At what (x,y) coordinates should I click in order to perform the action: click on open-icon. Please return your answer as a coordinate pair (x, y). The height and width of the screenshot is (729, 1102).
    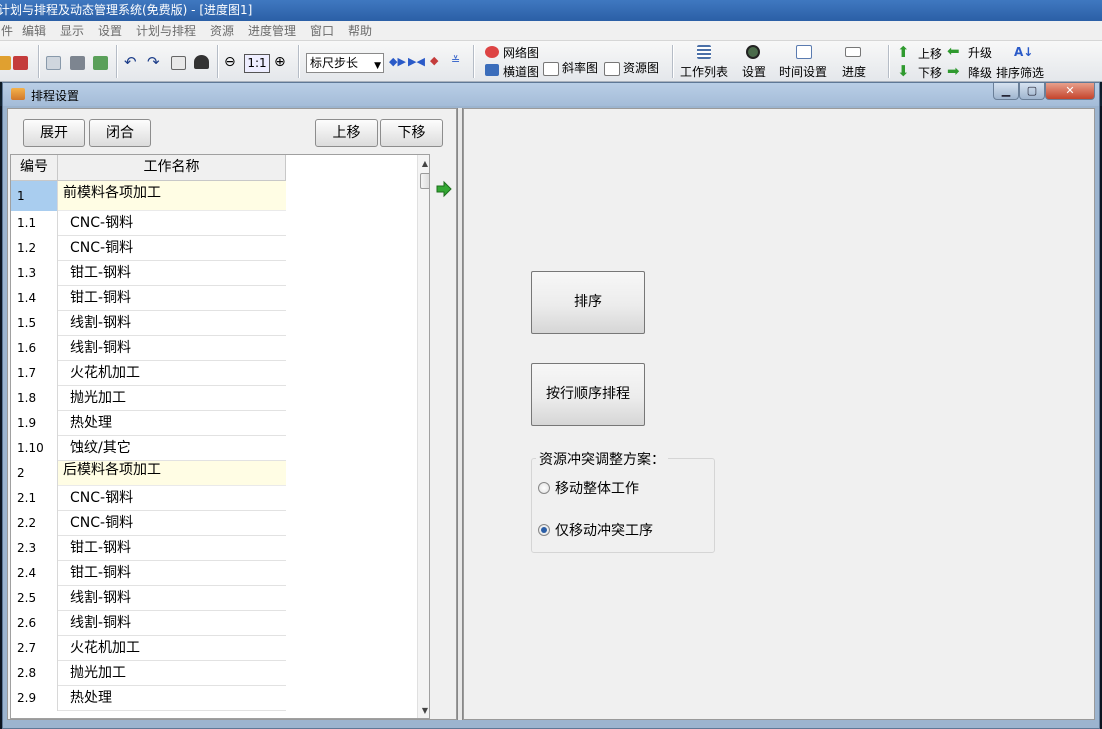
    Looking at the image, I should click on (5, 63).